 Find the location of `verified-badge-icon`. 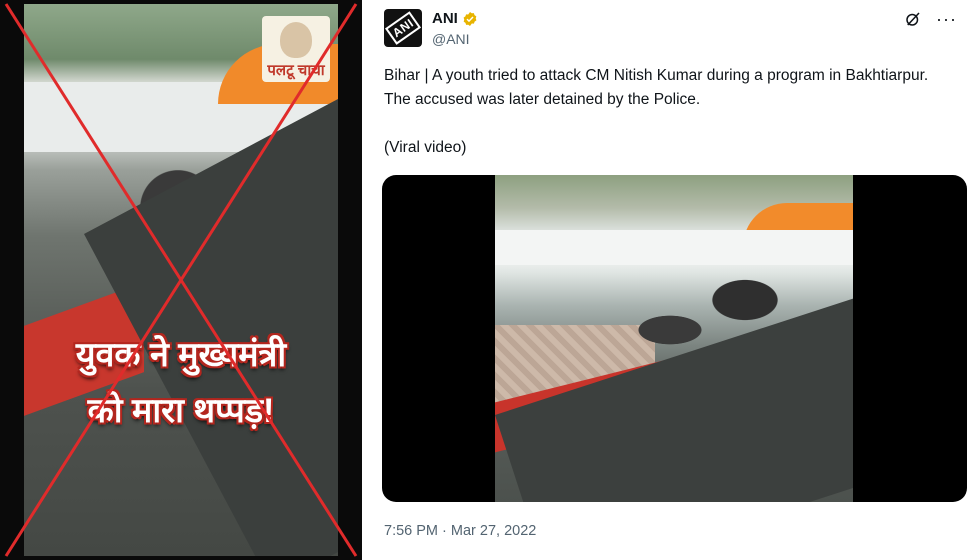

verified-badge-icon is located at coordinates (470, 18).